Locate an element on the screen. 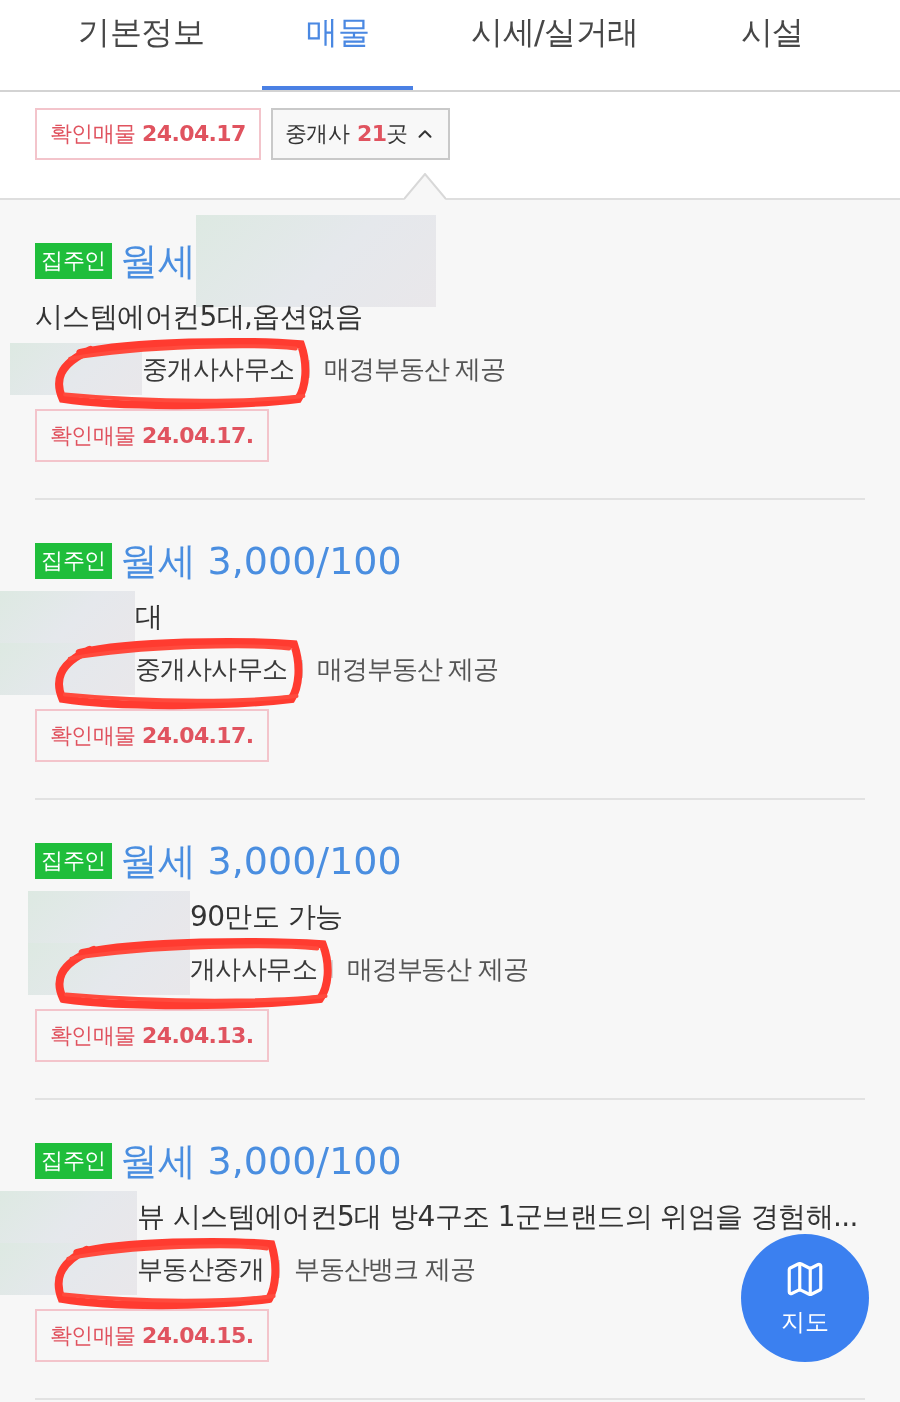 This screenshot has height=1402, width=900. confirmed-listing-tag: 확인매물 24.04.13. is located at coordinates (152, 1035).